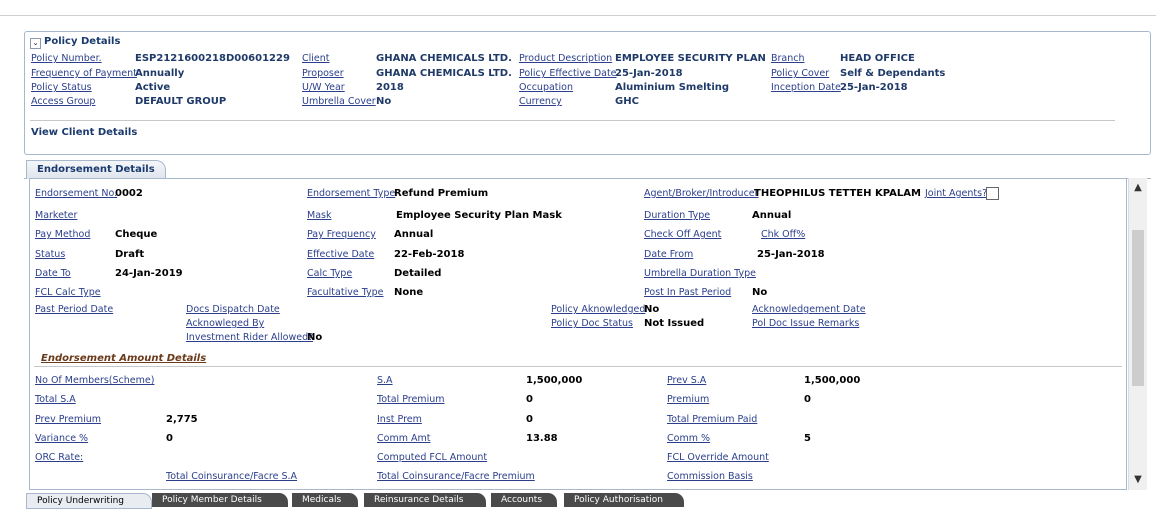 The image size is (1156, 509). Describe the element at coordinates (686, 380) in the screenshot. I see `prev-sa-label: Prev S.A` at that location.